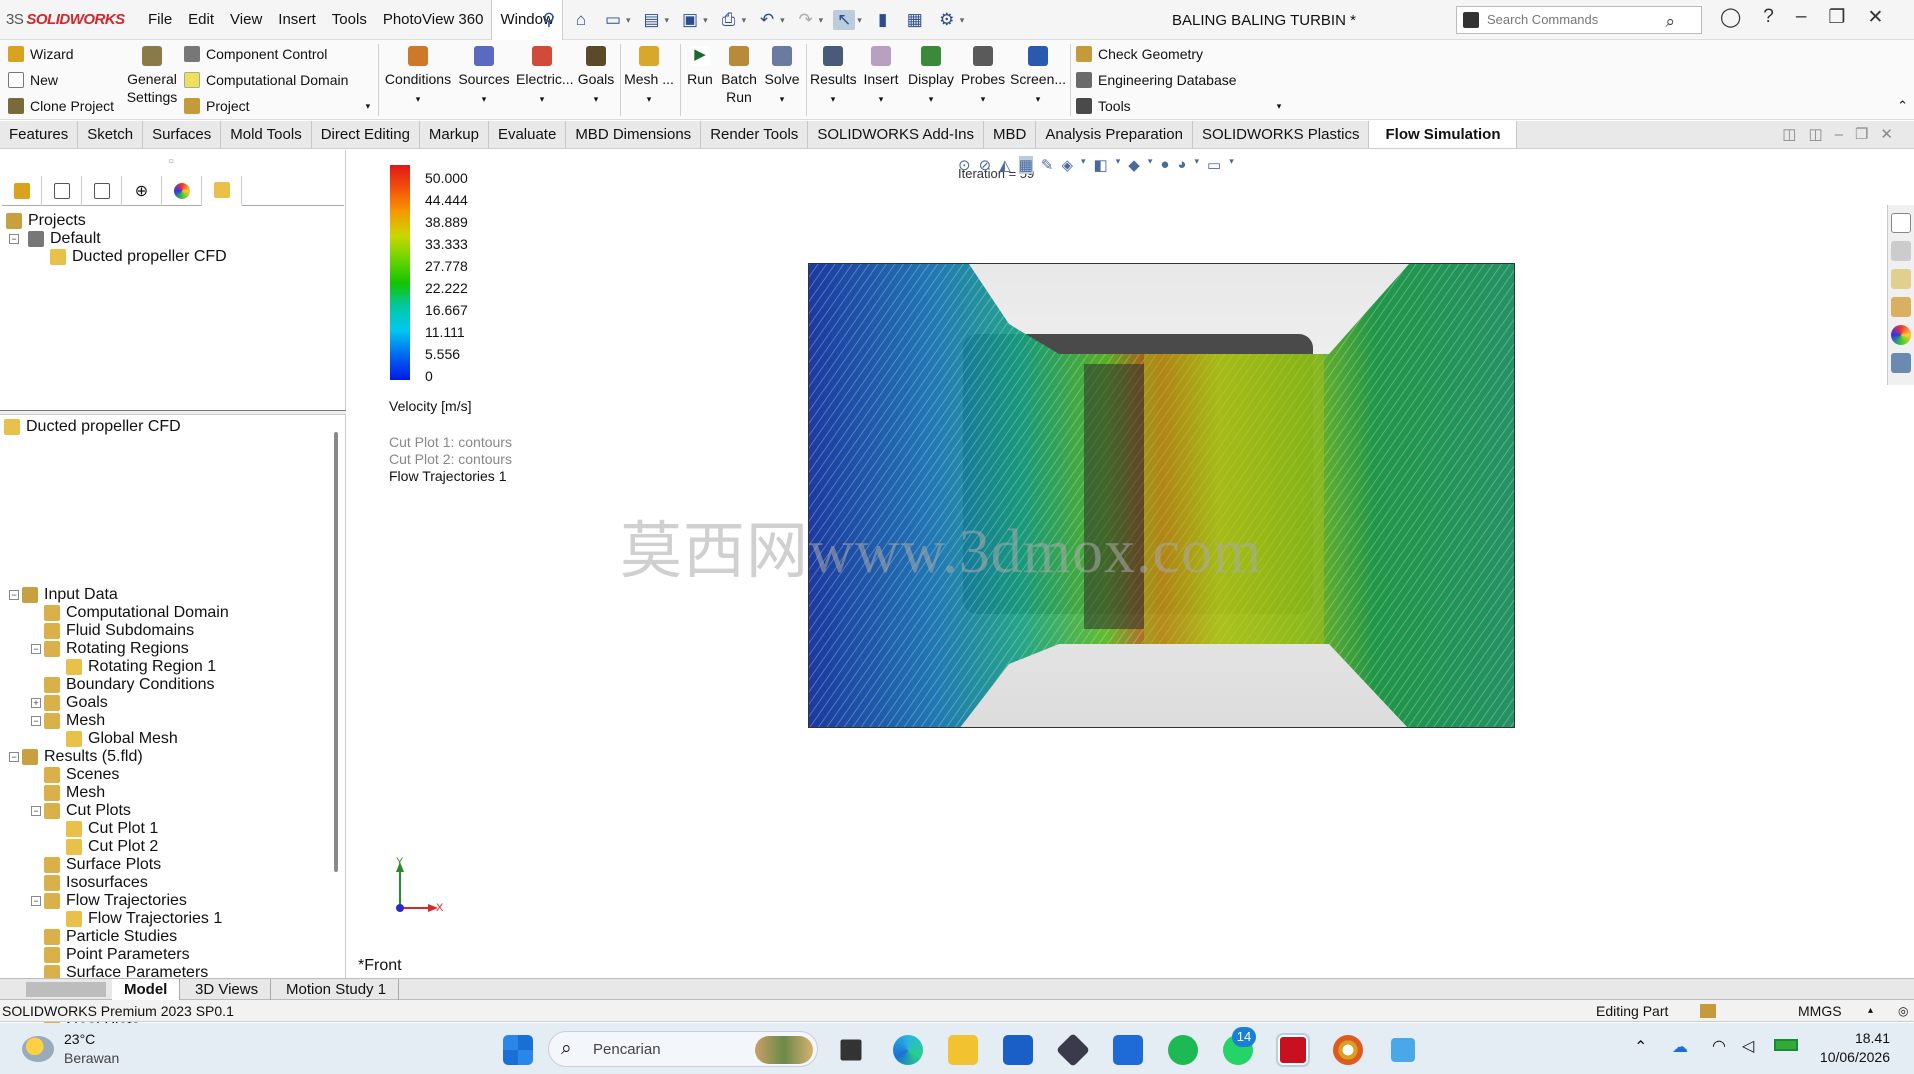 The height and width of the screenshot is (1074, 1914). I want to click on task-view-icon, so click(851, 1050).